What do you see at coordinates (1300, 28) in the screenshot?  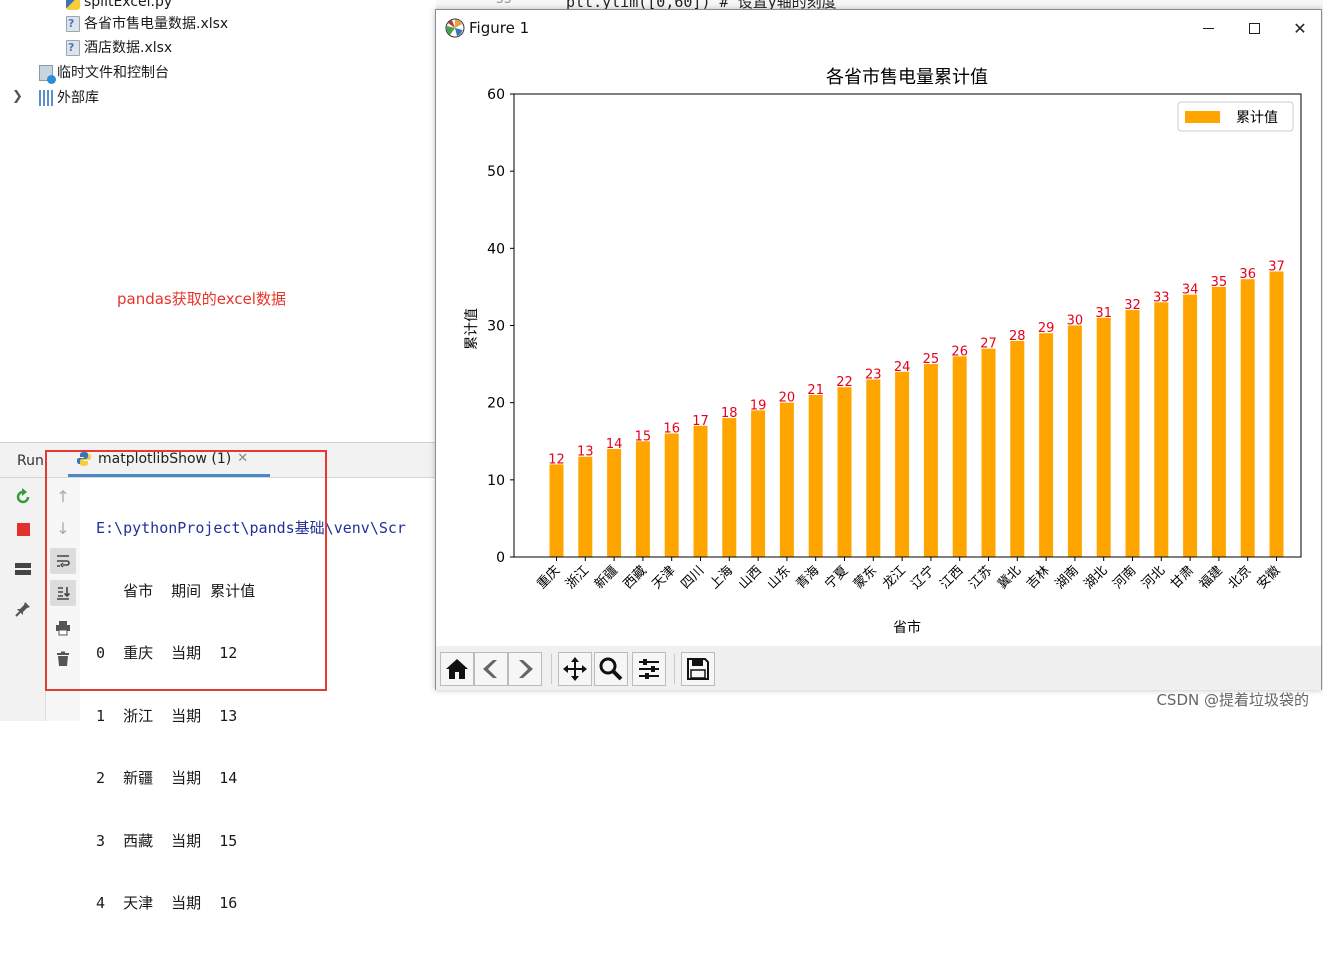 I see `close-icon: ✕` at bounding box center [1300, 28].